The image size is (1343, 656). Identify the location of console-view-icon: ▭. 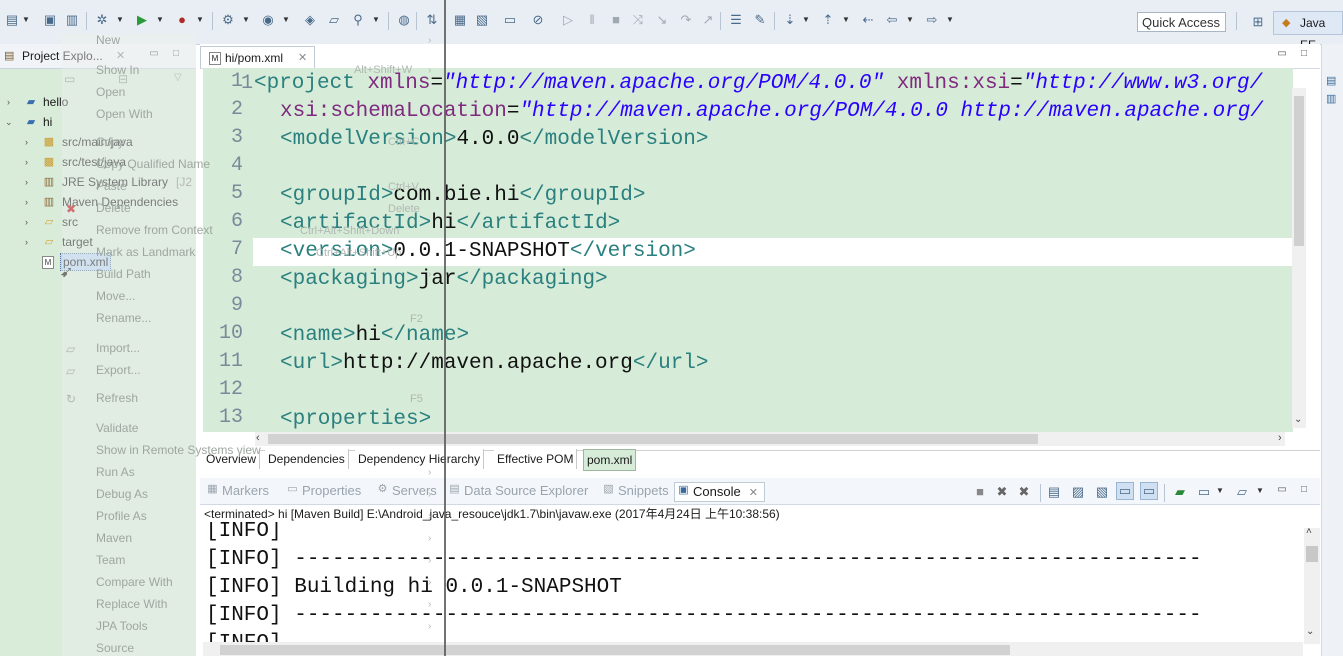
(510, 20).